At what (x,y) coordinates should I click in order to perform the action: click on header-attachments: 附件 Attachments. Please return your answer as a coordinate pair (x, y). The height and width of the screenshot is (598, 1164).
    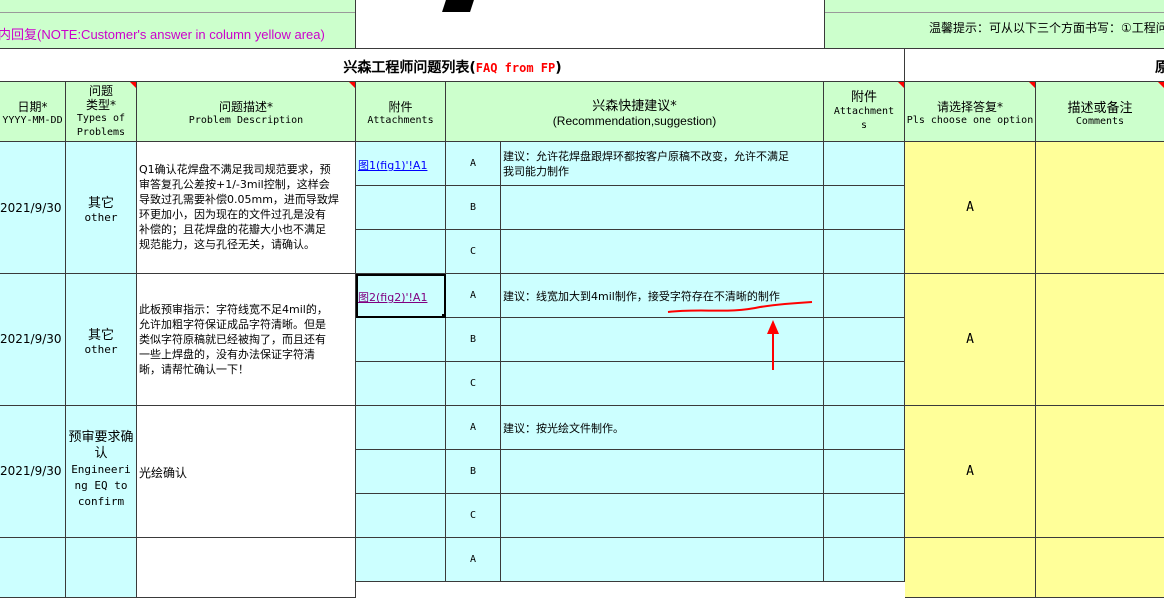
    Looking at the image, I should click on (401, 112).